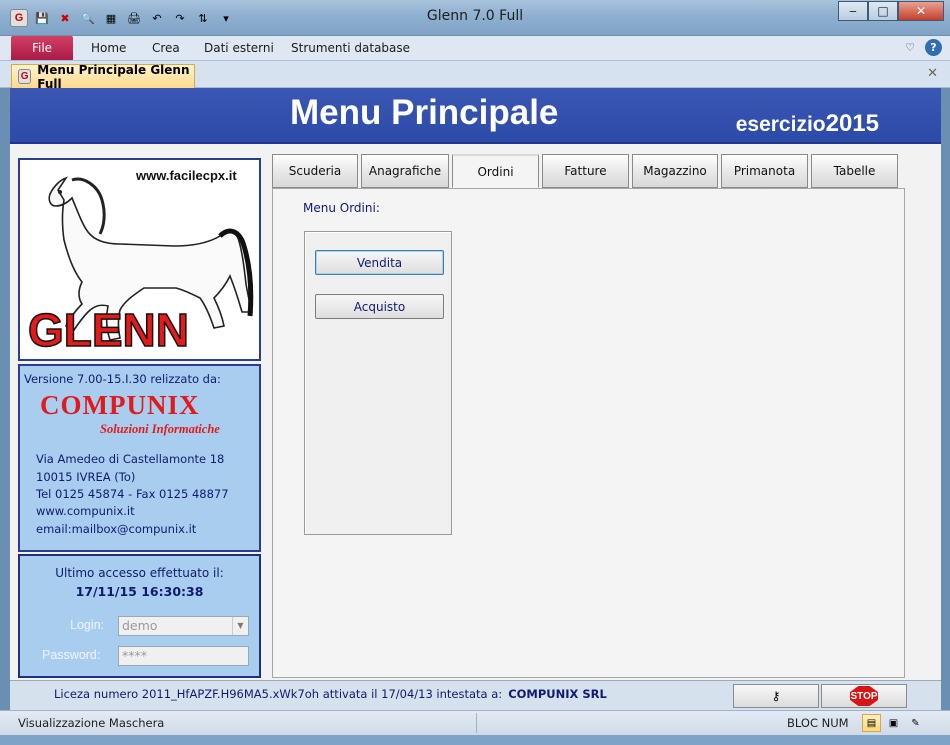 This screenshot has height=745, width=950. What do you see at coordinates (475, 740) in the screenshot?
I see `window-bottom-edge` at bounding box center [475, 740].